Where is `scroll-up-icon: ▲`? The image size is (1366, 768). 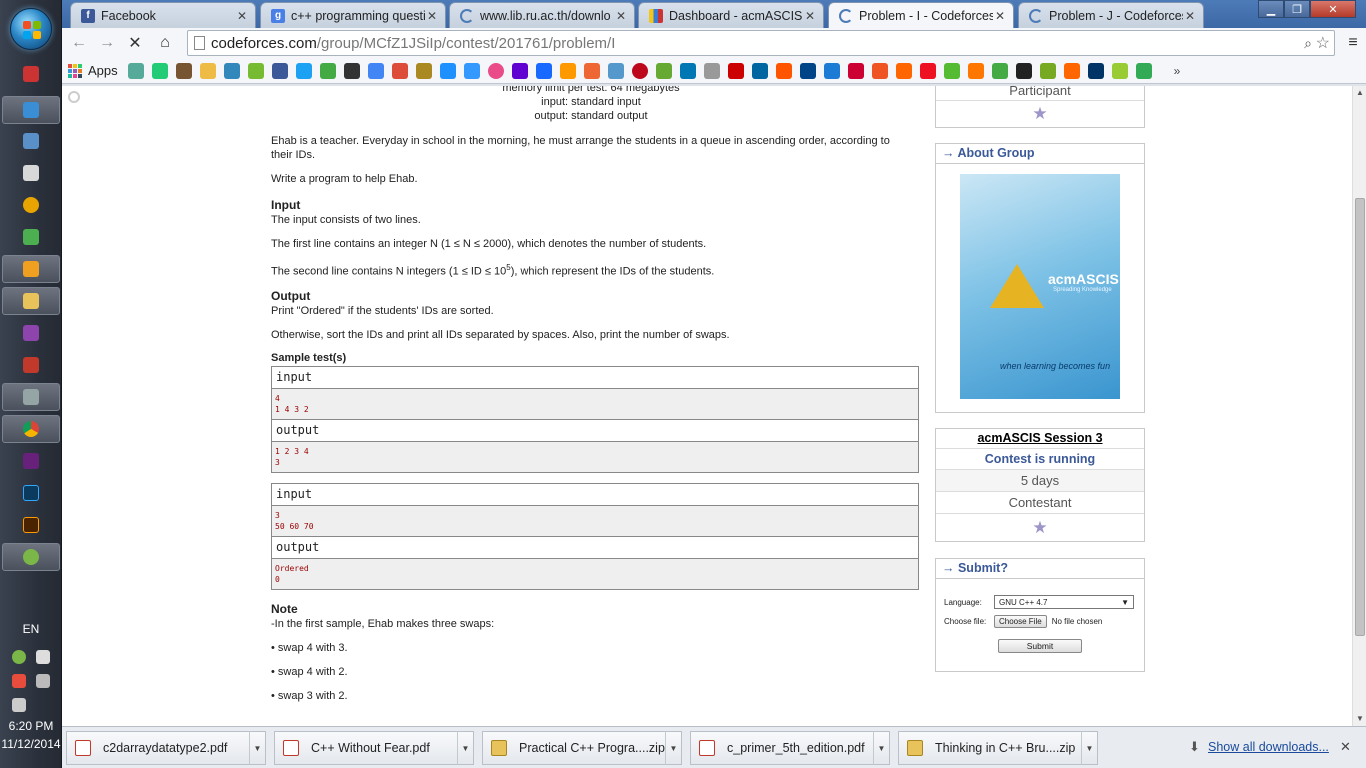
scroll-up-icon: ▲ is located at coordinates (1359, 93).